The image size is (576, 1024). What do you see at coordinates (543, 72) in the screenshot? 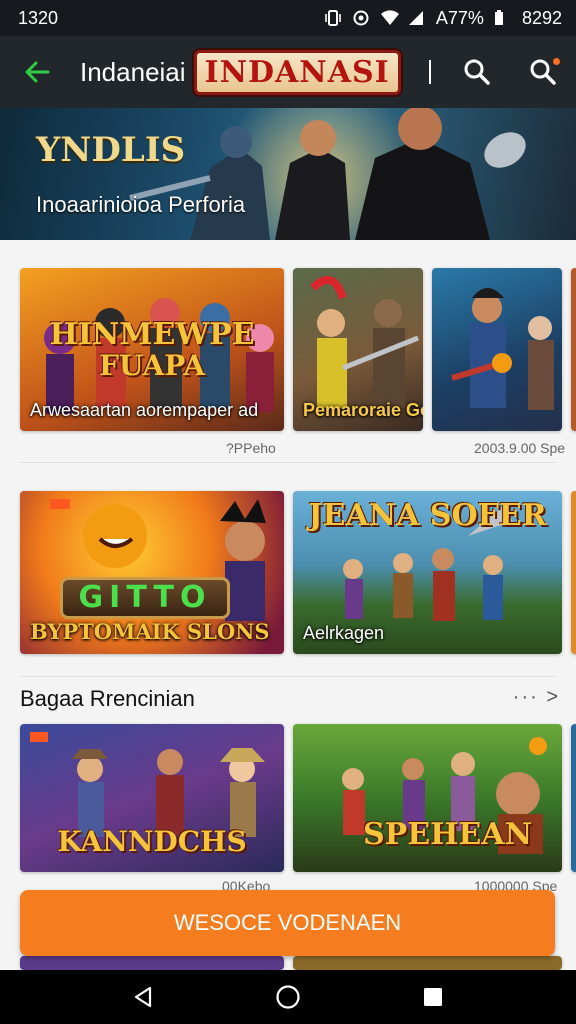
I see `search-alt-button` at bounding box center [543, 72].